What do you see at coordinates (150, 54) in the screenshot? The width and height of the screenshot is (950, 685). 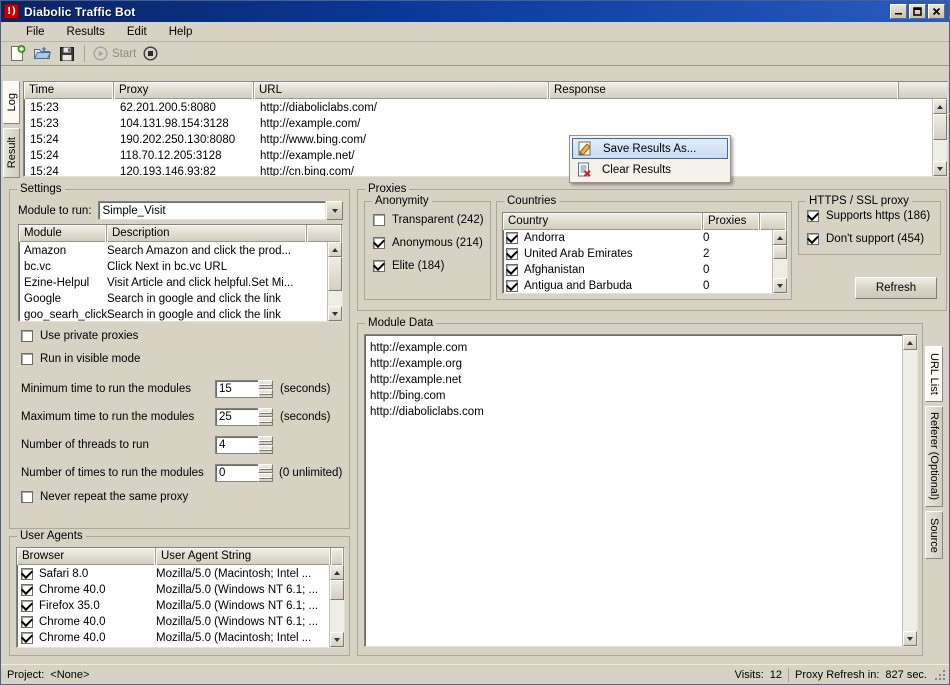 I see `stop-icon` at bounding box center [150, 54].